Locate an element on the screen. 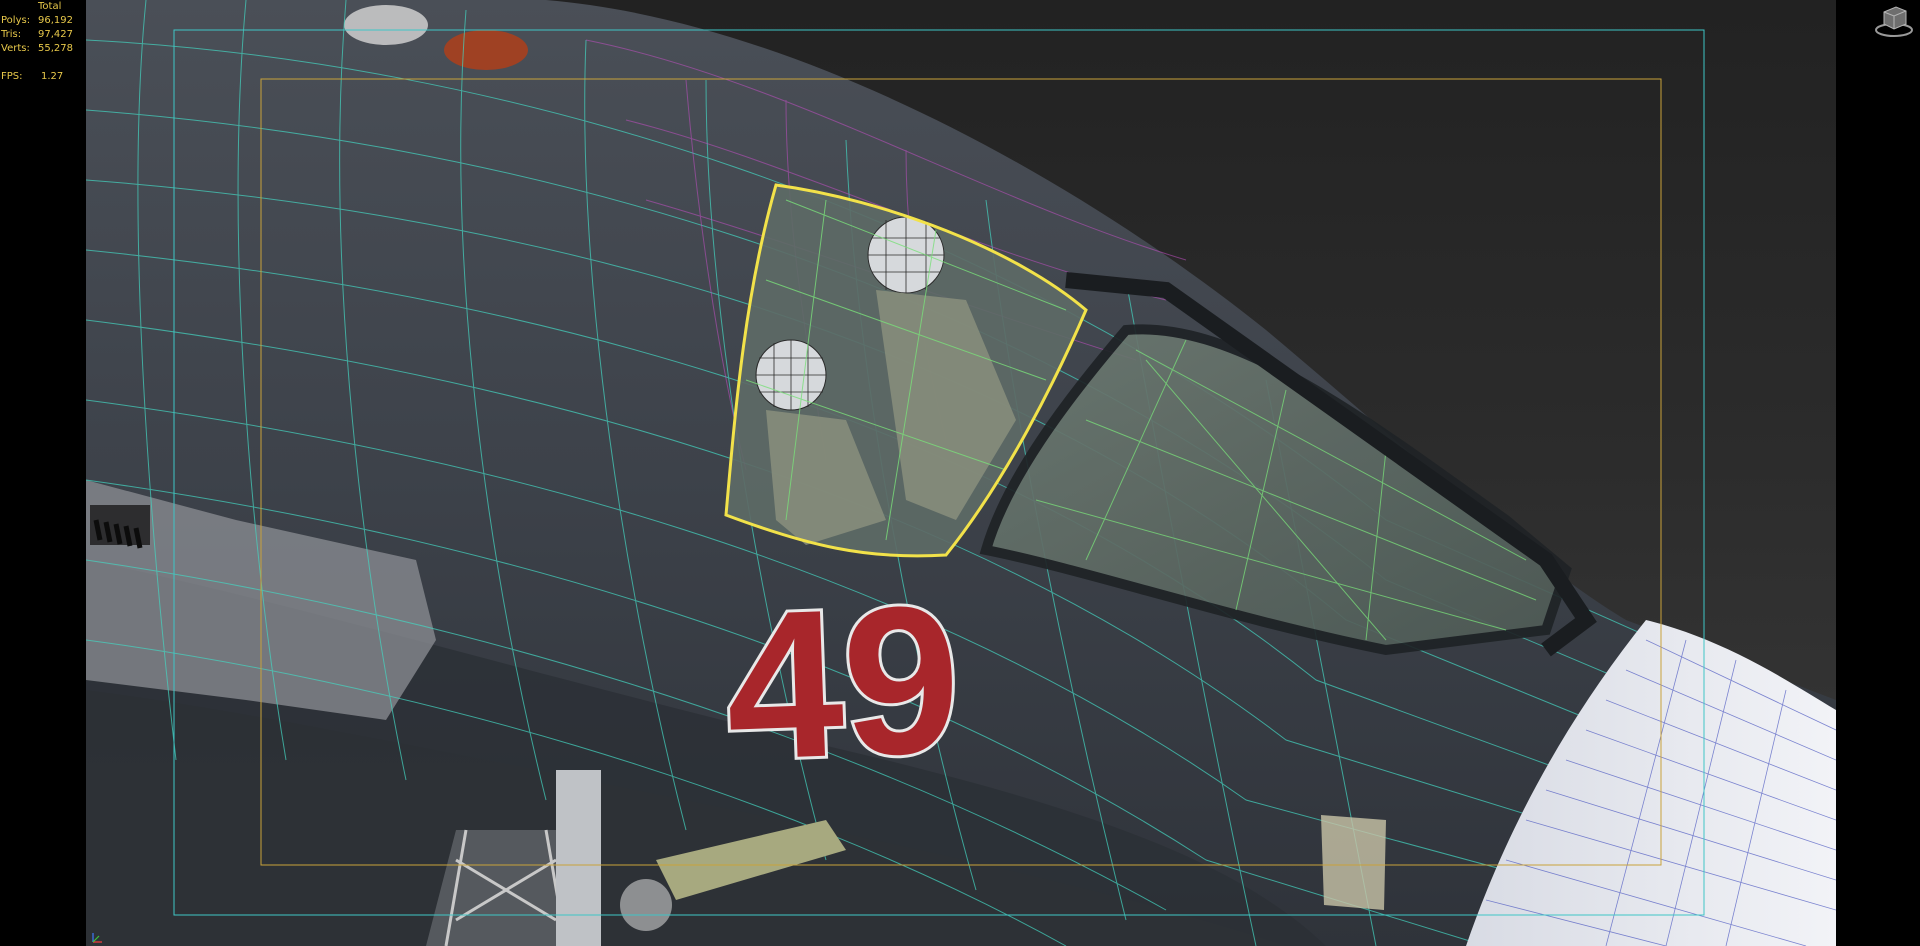  stats-total-header: Total is located at coordinates (50, 6).